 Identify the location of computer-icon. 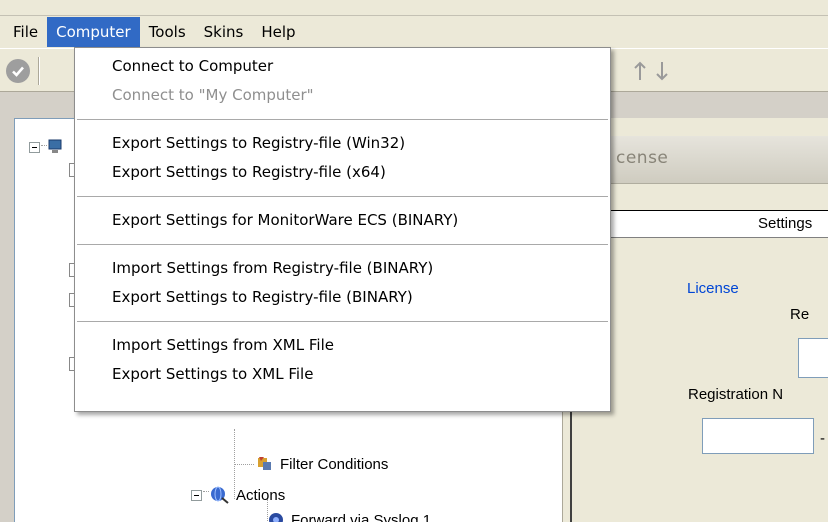
(55, 146).